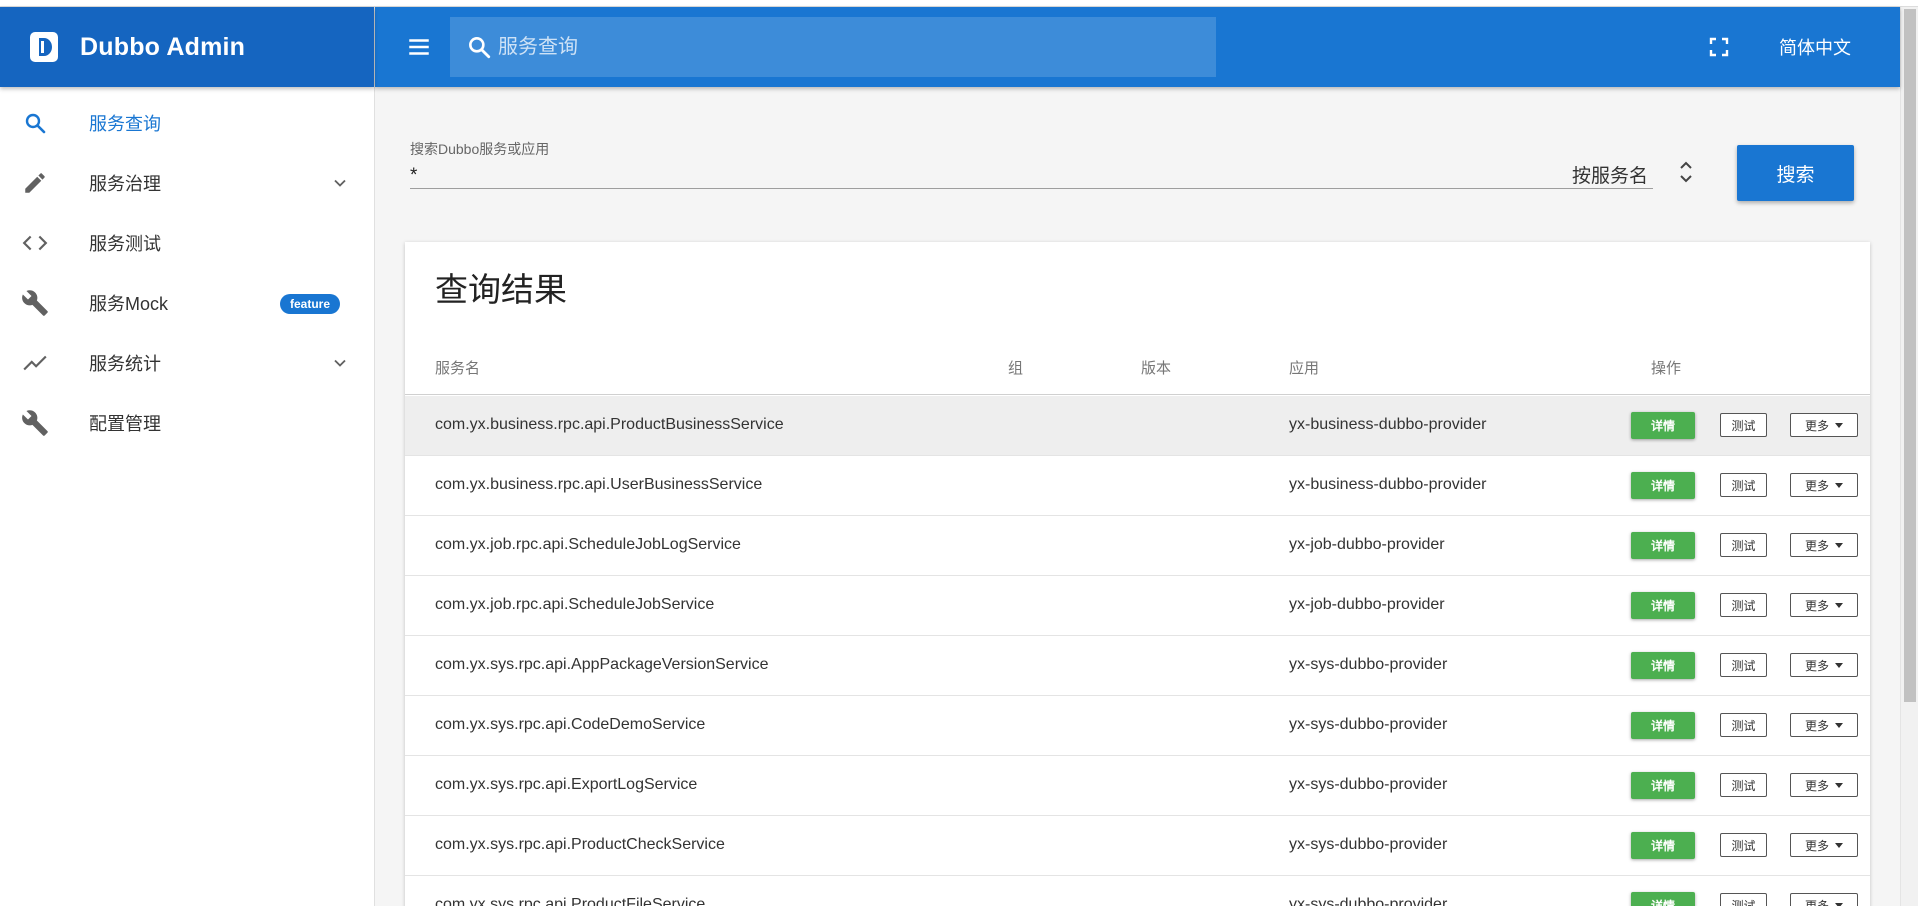  Describe the element at coordinates (1156, 367) in the screenshot. I see `column-header-version: 版本` at that location.